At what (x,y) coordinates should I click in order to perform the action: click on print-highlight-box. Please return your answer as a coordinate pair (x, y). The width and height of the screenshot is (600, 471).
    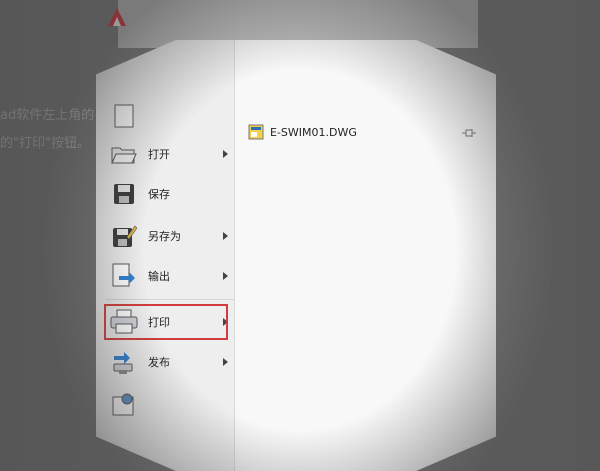
    Looking at the image, I should click on (166, 322).